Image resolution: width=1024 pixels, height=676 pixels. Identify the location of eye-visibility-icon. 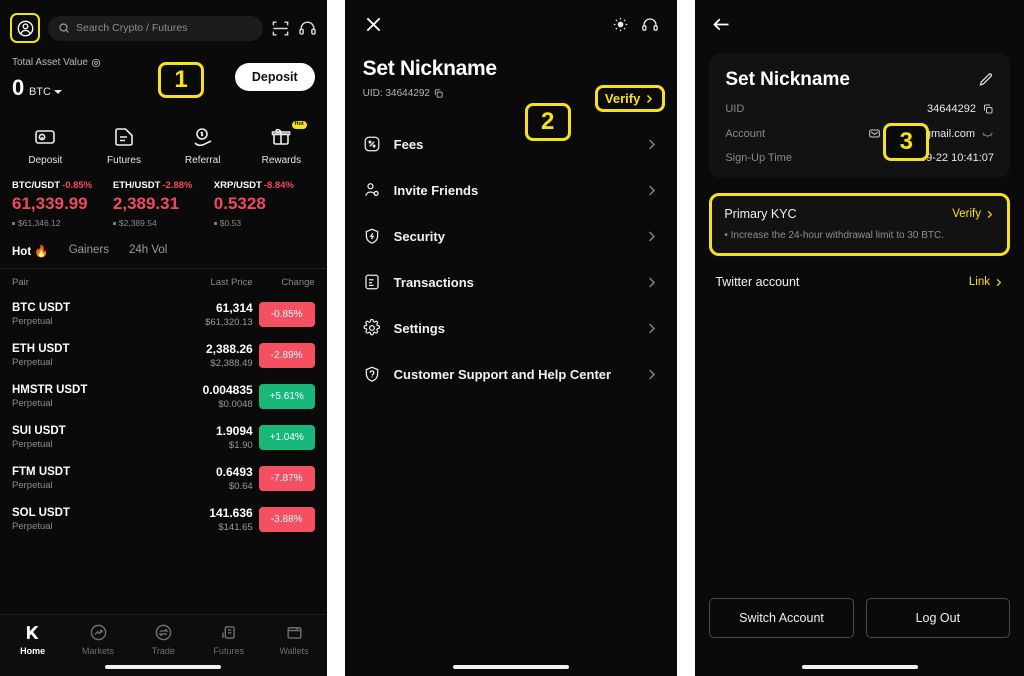
(96, 63).